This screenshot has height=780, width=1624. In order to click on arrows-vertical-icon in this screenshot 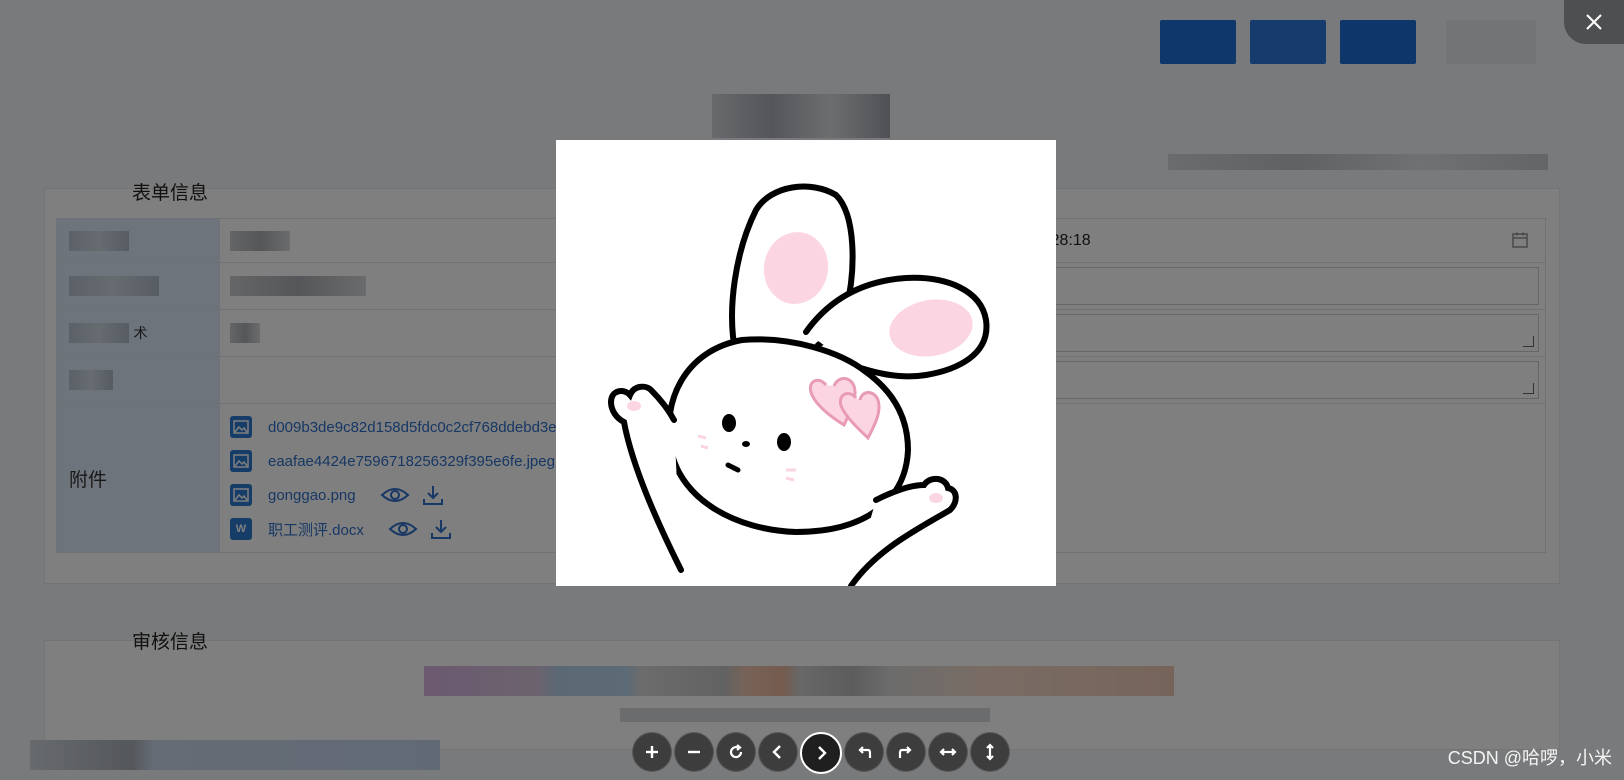, I will do `click(990, 752)`.